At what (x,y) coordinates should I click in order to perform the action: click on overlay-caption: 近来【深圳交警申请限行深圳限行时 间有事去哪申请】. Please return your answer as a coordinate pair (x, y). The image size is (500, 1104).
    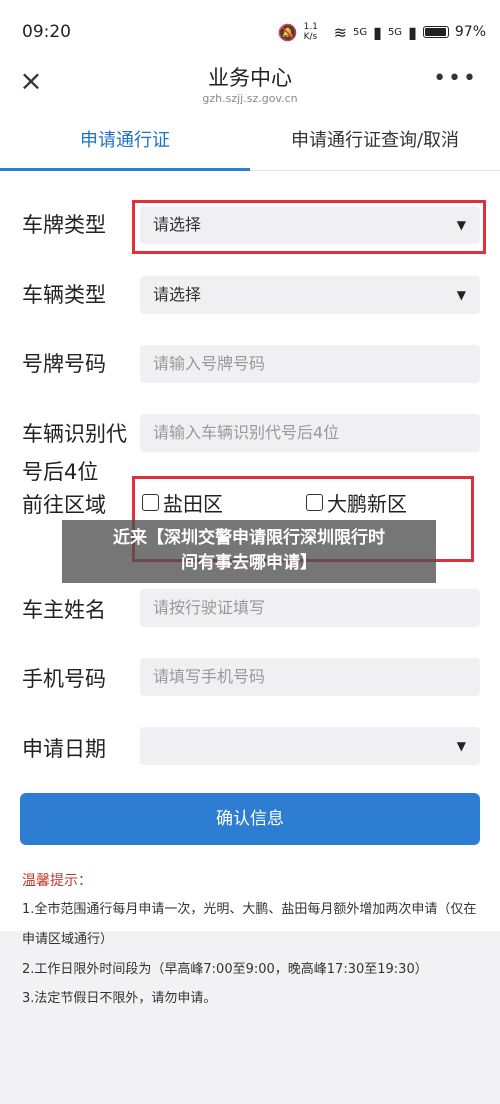
    Looking at the image, I should click on (249, 551).